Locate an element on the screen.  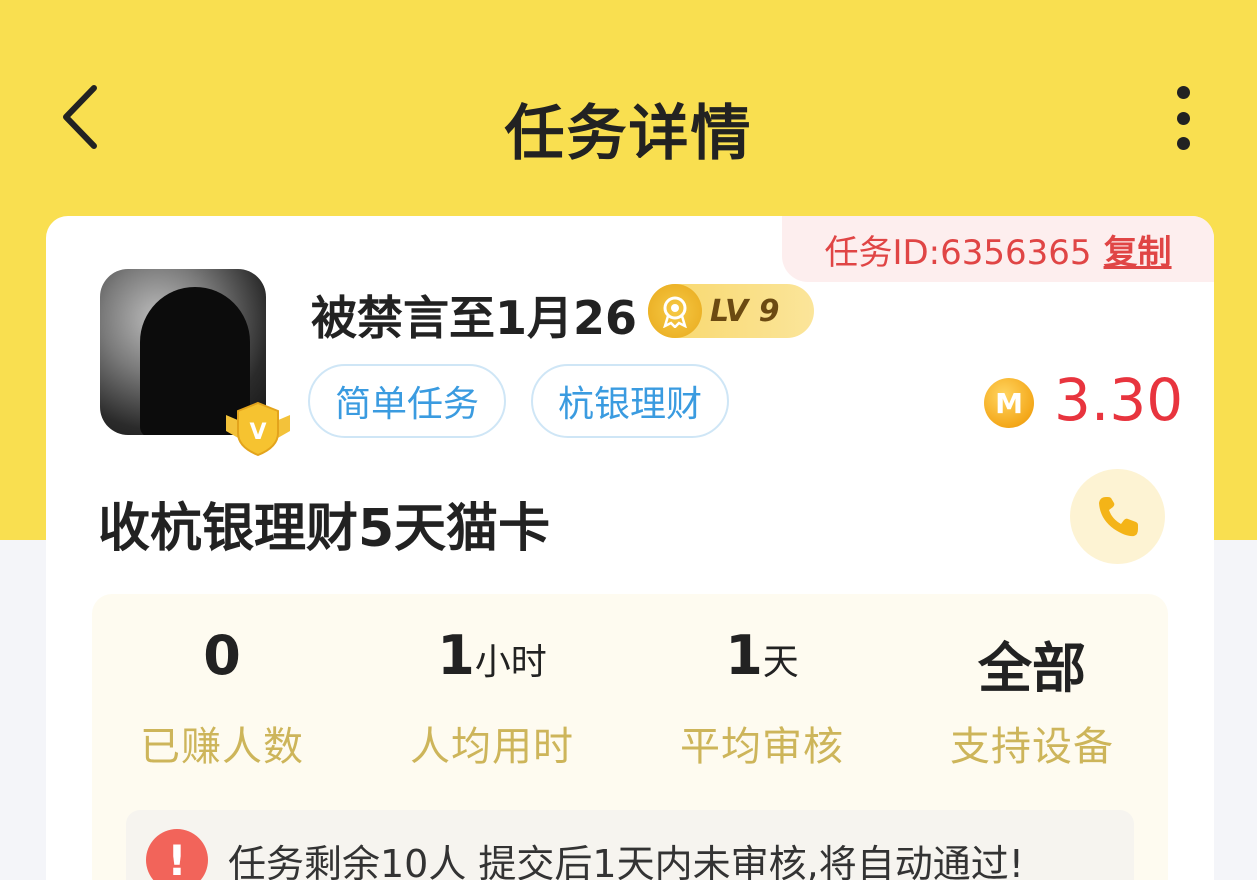
task-id-label: 任务ID:6356365 is located at coordinates (958, 252).